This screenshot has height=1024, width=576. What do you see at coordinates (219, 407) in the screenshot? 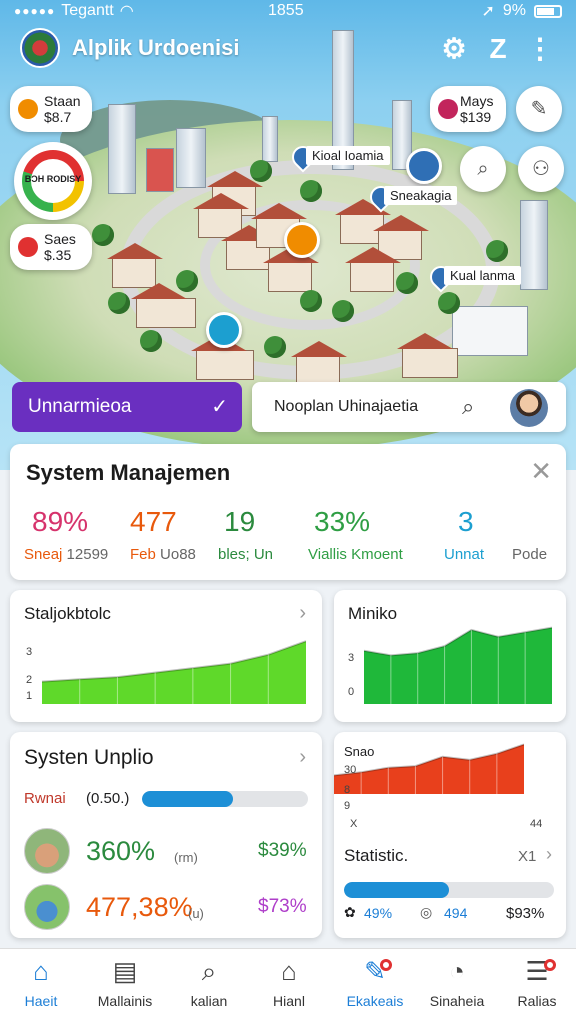
I see `pencil-icon: ✓` at bounding box center [219, 407].